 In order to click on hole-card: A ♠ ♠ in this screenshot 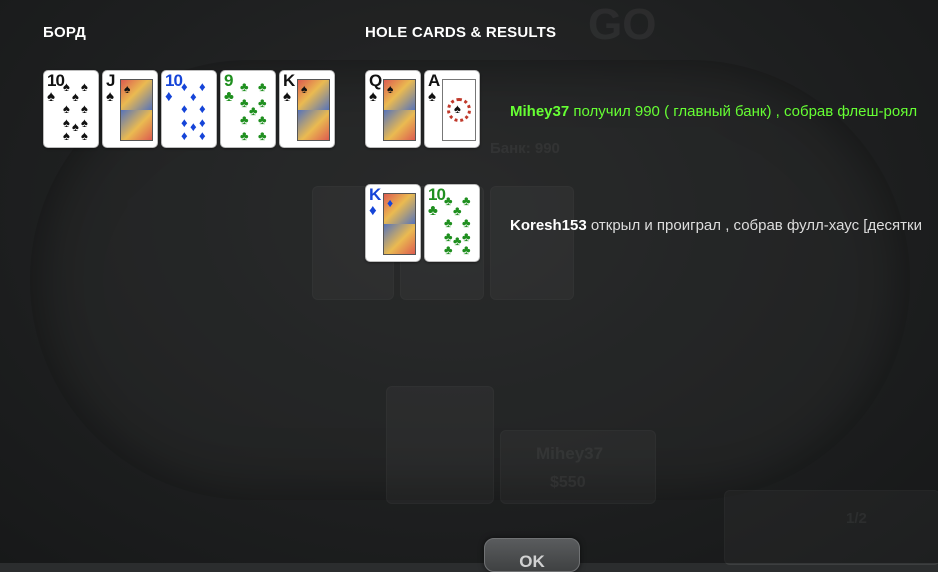, I will do `click(452, 109)`.